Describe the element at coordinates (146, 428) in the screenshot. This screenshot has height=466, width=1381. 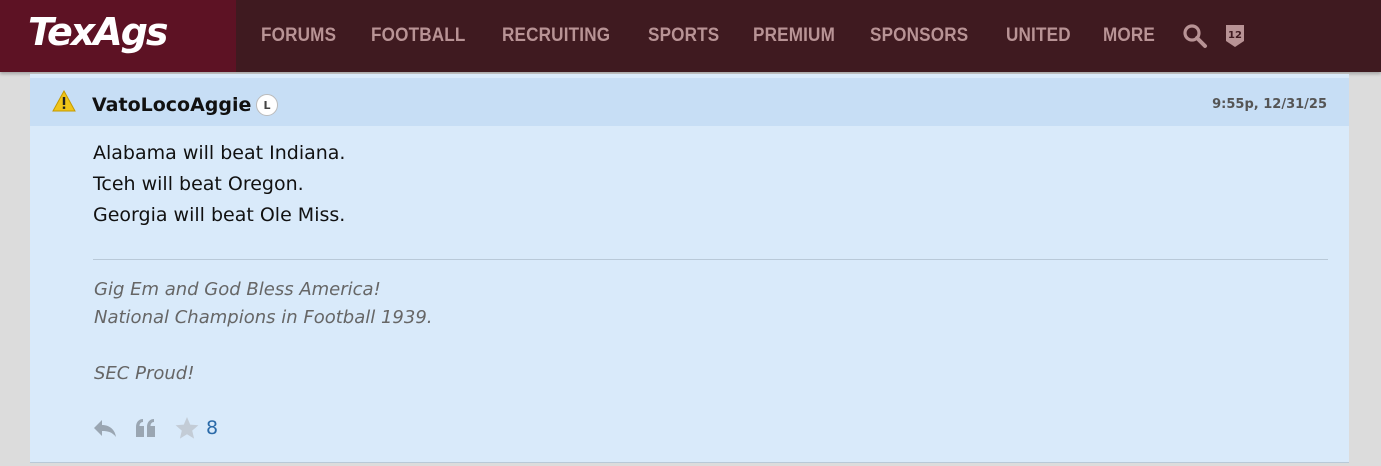
I see `quote-icon` at that location.